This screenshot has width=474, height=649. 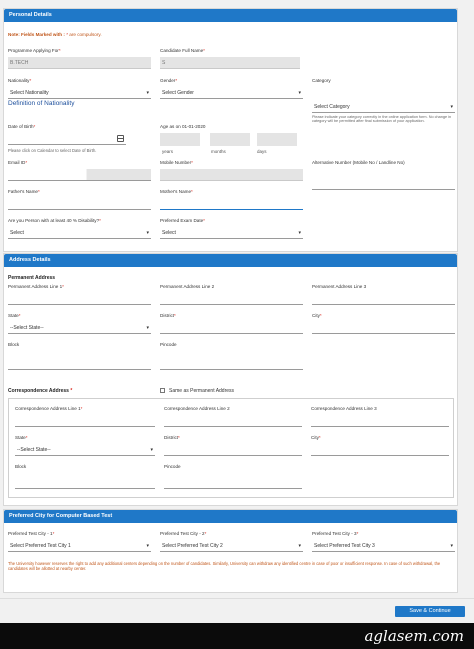 I want to click on corr-block-field, so click(x=85, y=483).